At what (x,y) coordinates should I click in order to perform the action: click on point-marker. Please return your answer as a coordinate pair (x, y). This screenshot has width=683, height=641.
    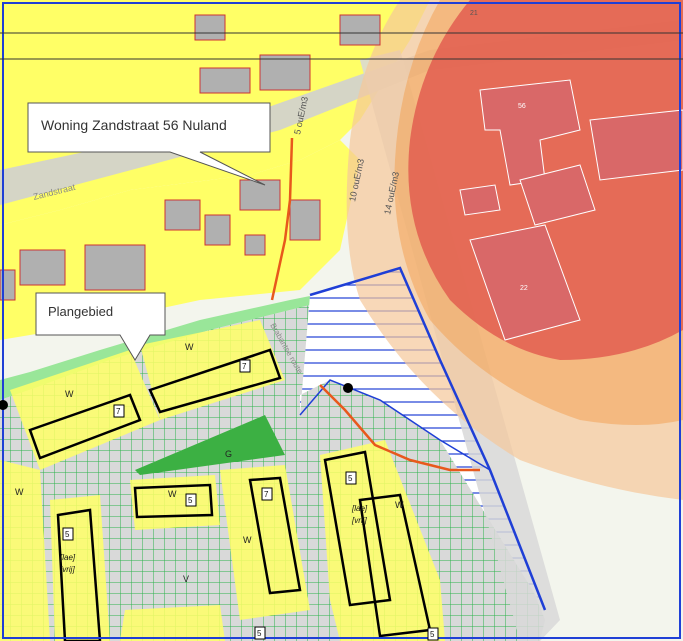
    Looking at the image, I should click on (348, 388).